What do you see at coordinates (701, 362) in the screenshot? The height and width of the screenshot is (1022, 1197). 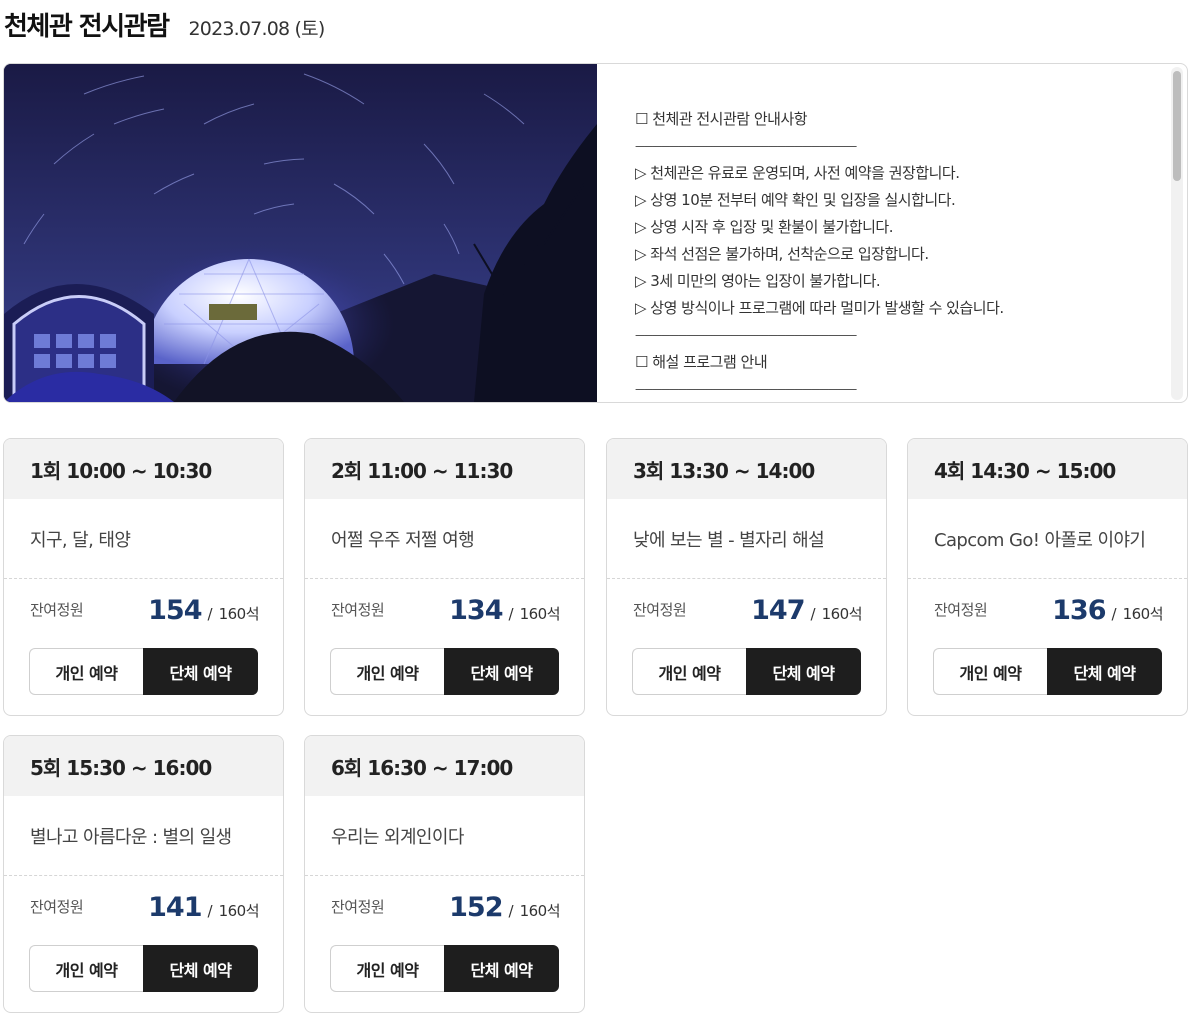 I see `notice-line: ☐ 해설 프로그램 안내` at bounding box center [701, 362].